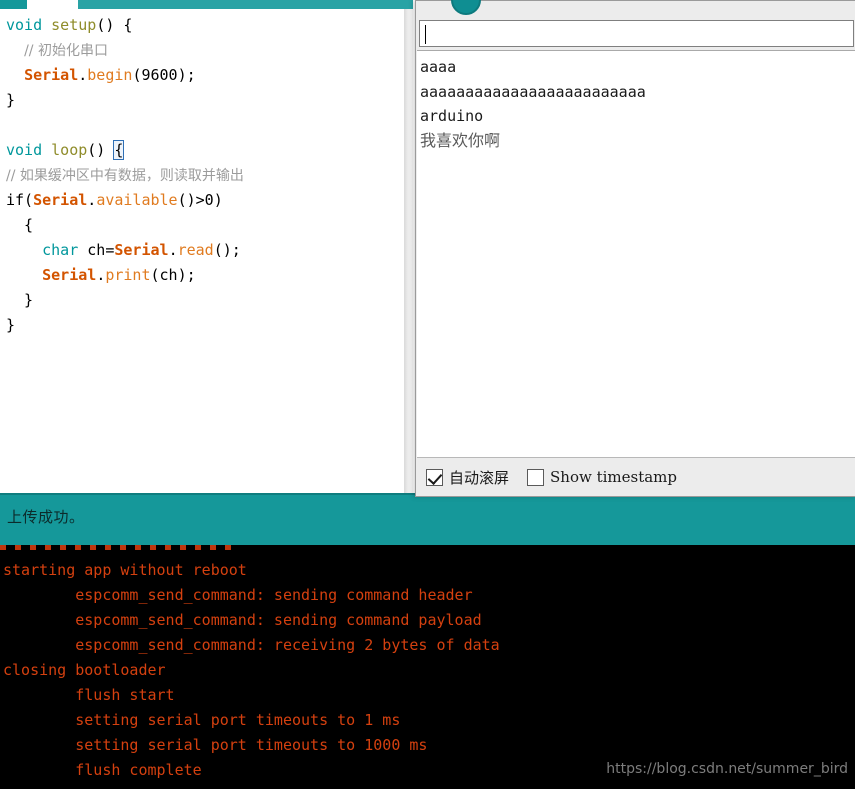 The width and height of the screenshot is (855, 789). What do you see at coordinates (202, 720) in the screenshot?
I see `console-line: setting serial port timeouts to 1 ms` at bounding box center [202, 720].